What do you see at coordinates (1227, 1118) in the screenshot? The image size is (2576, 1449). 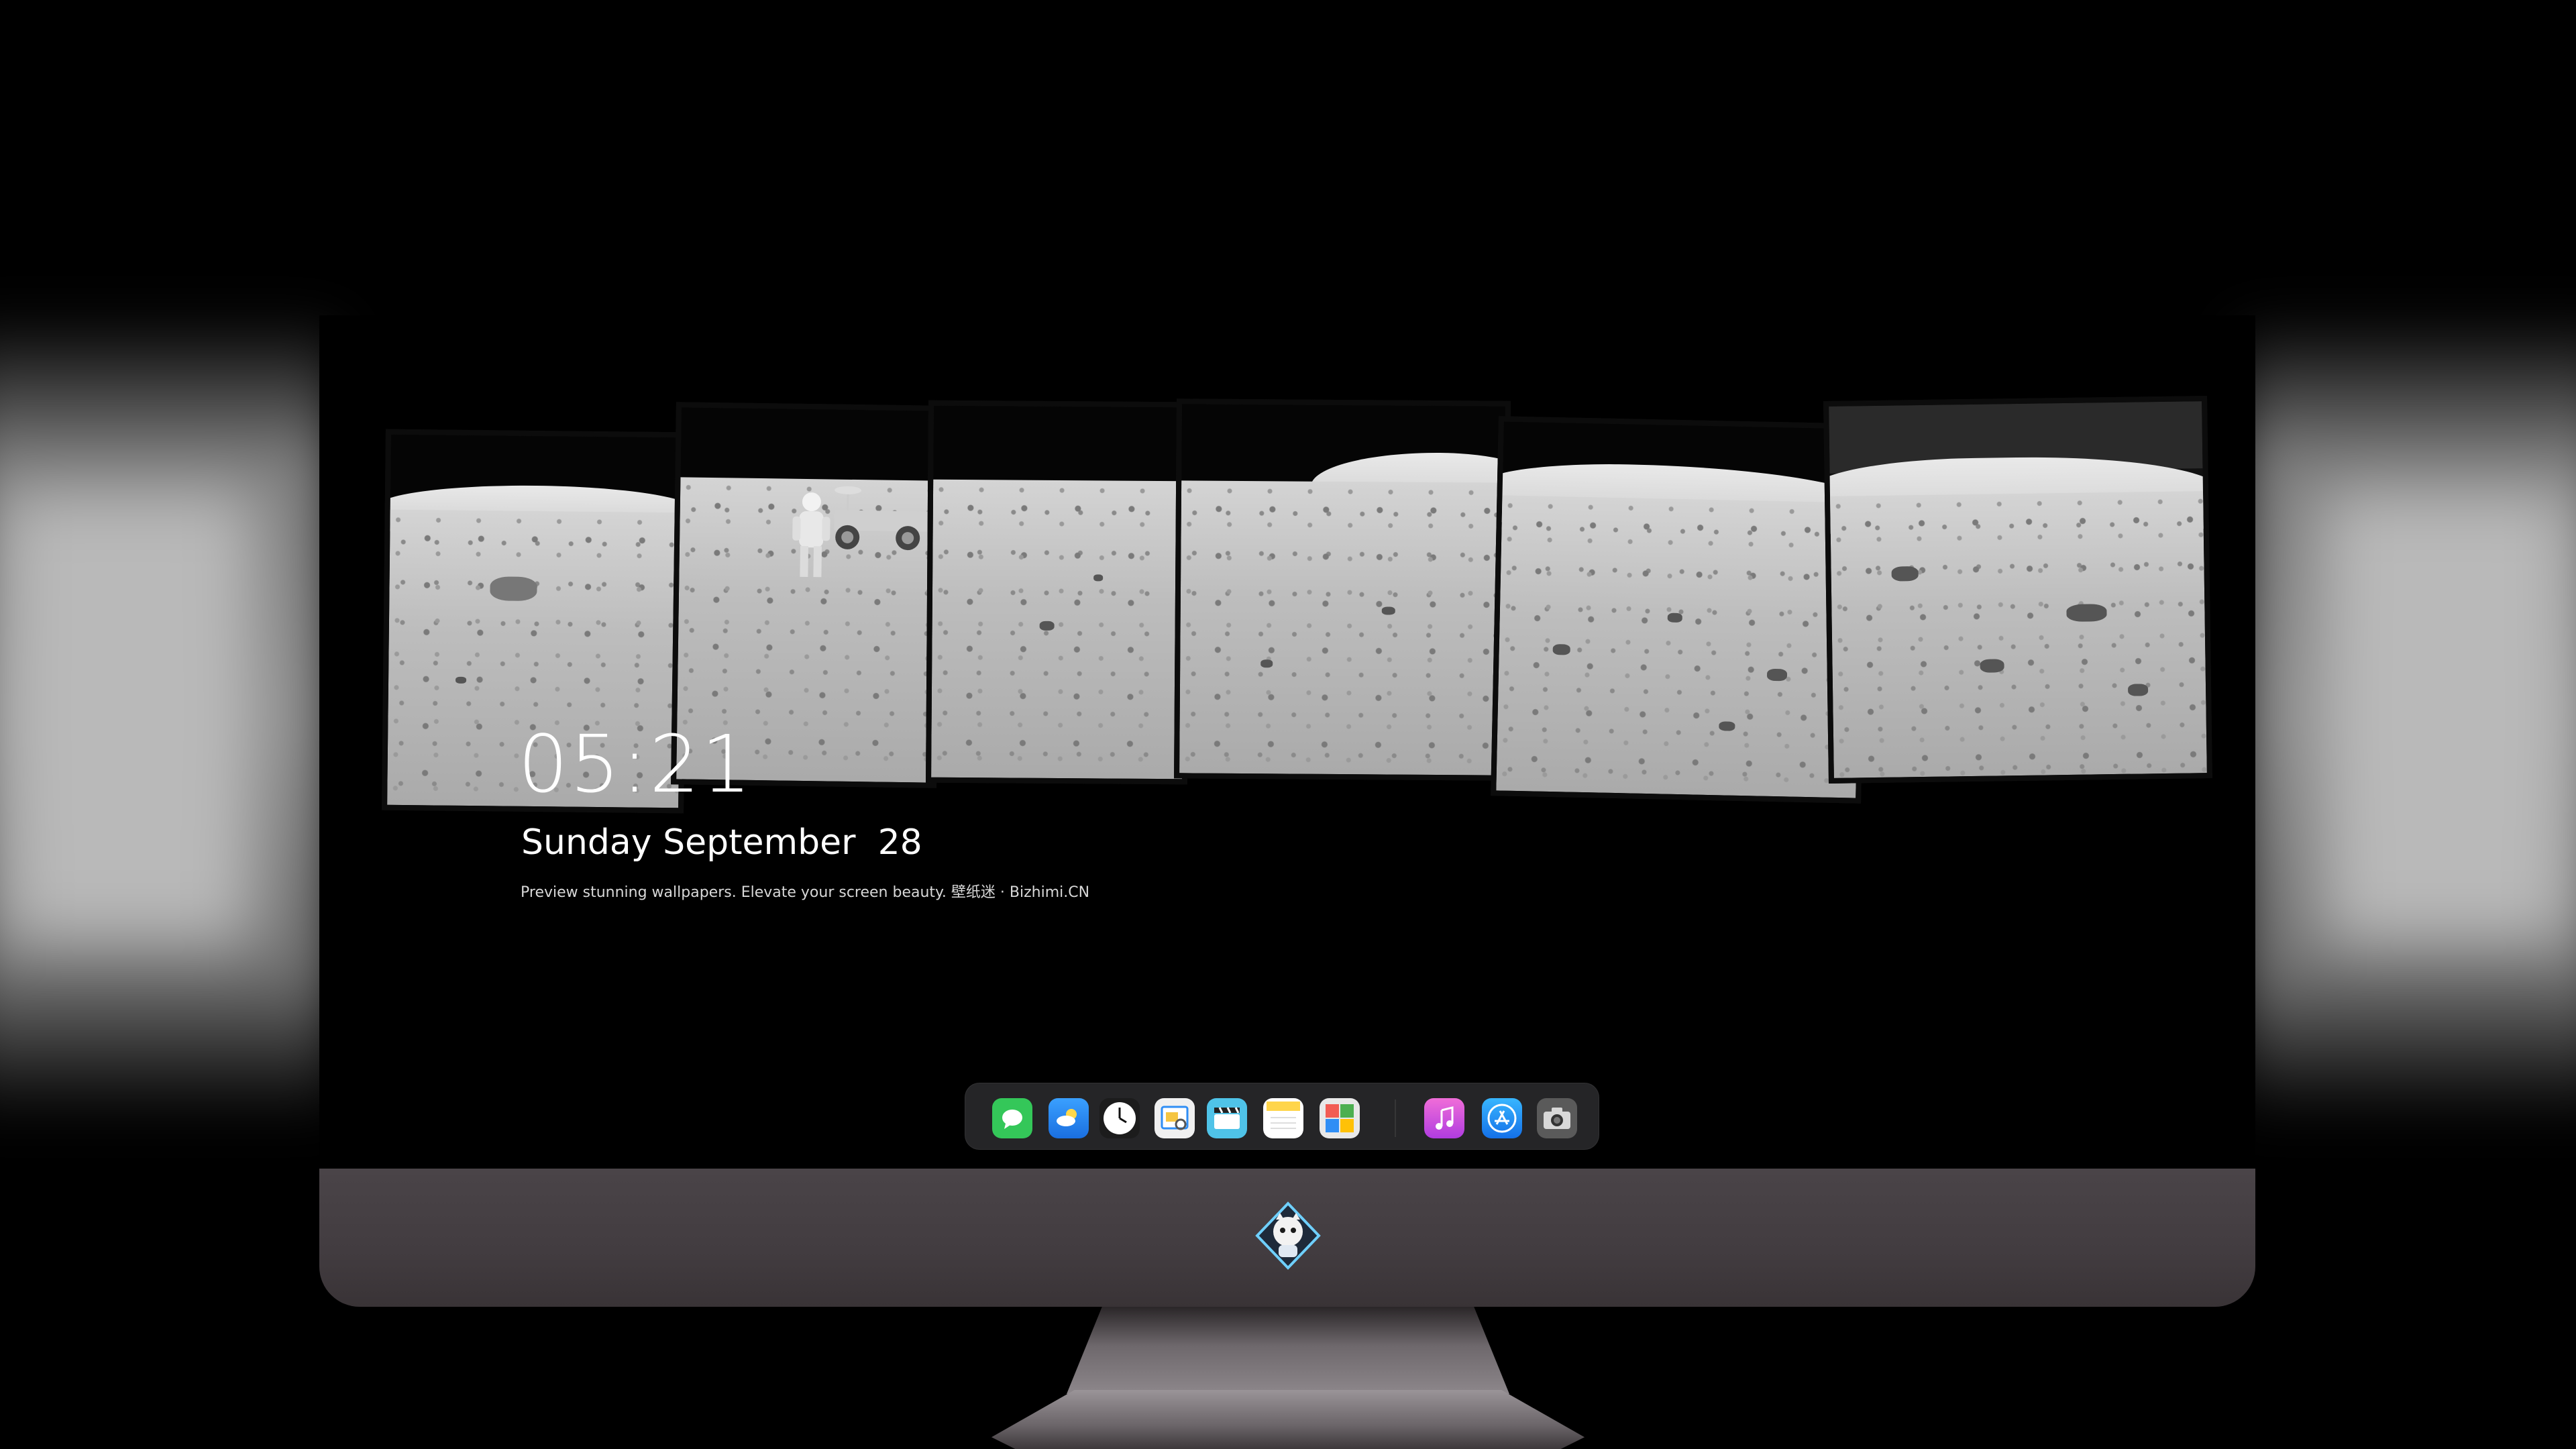 I see `clips-icon` at bounding box center [1227, 1118].